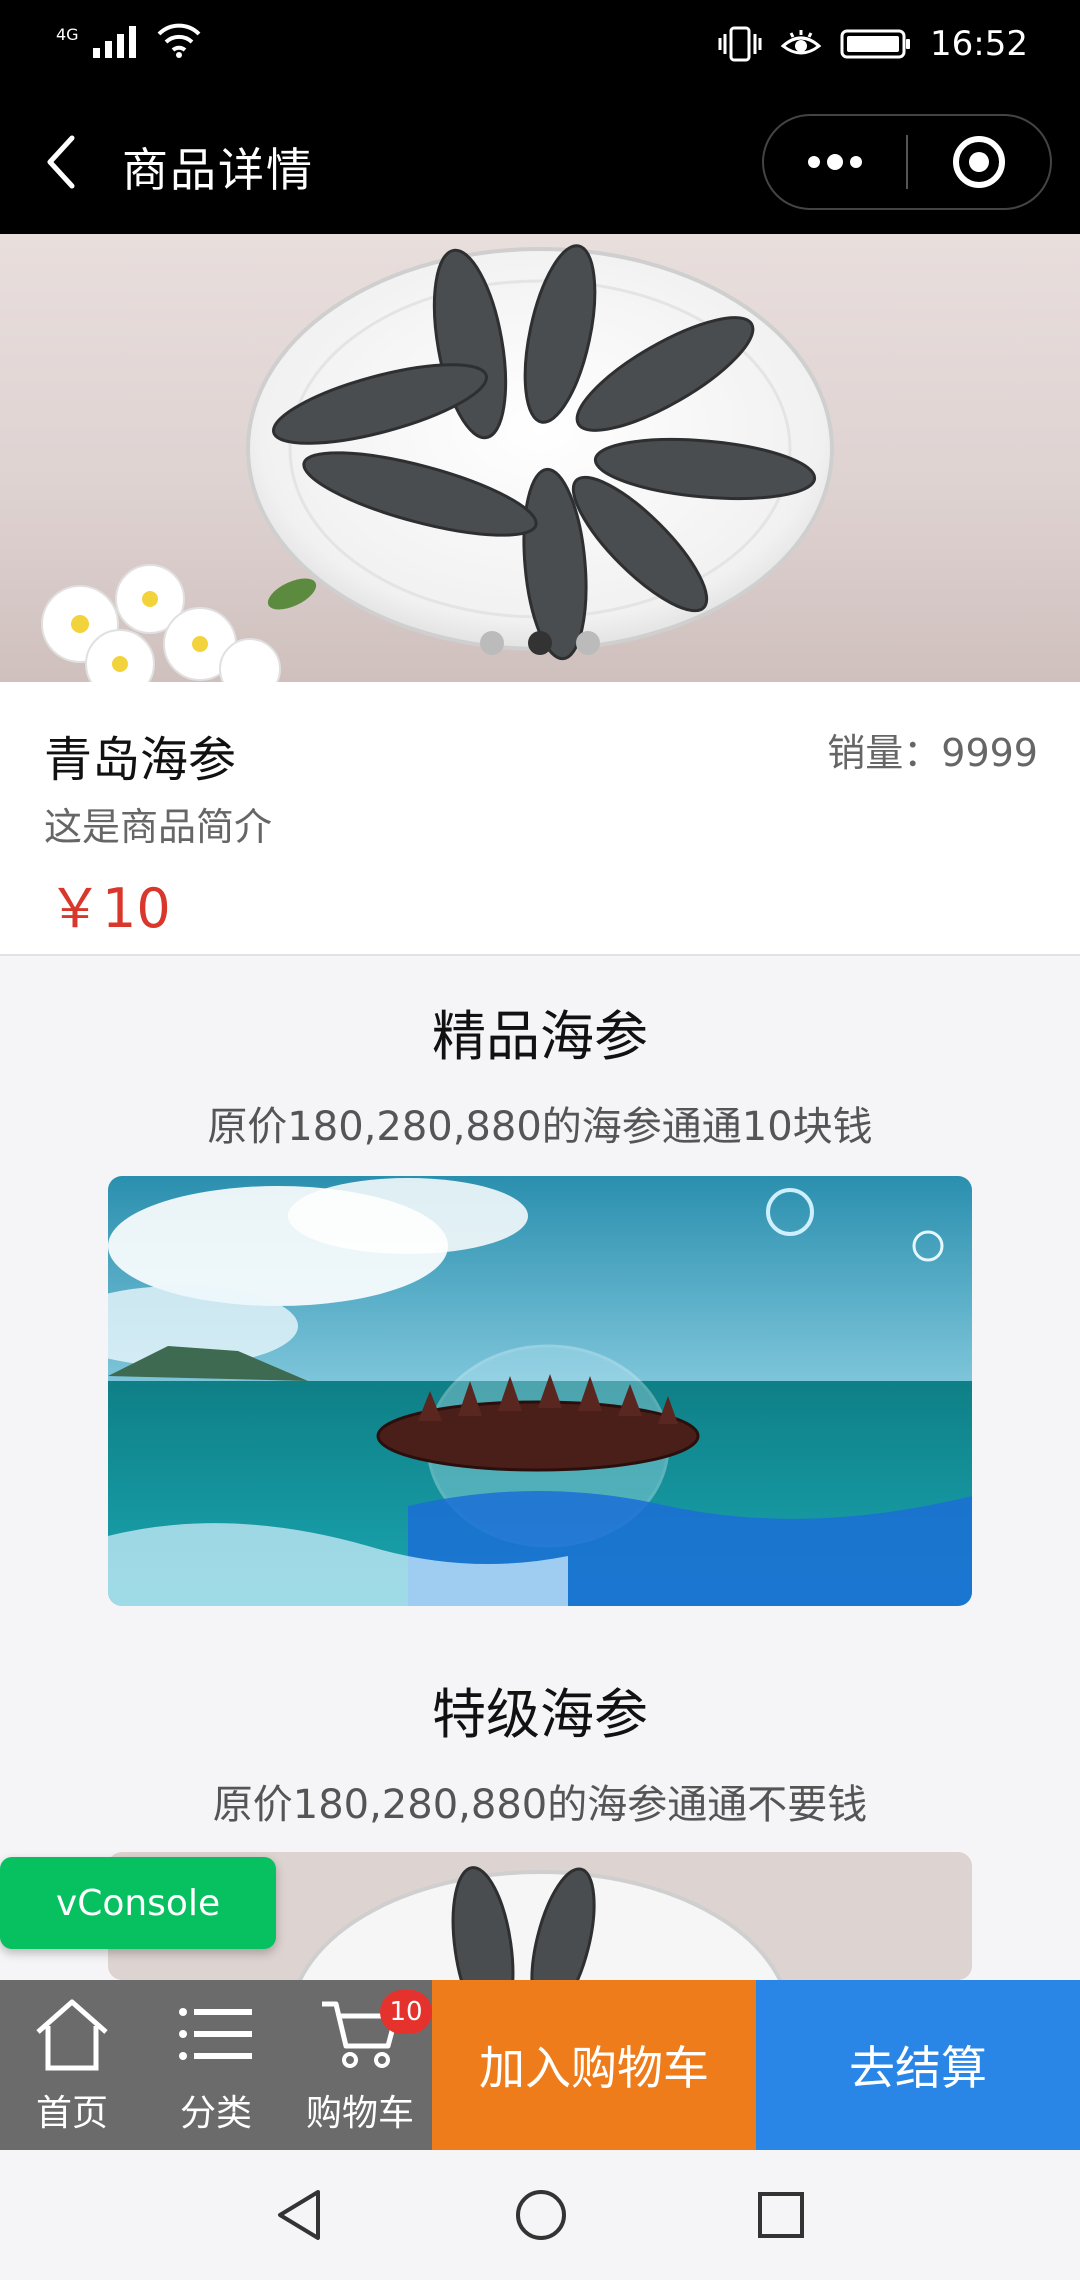 Image resolution: width=1080 pixels, height=2280 pixels. What do you see at coordinates (801, 42) in the screenshot?
I see `eye-icon` at bounding box center [801, 42].